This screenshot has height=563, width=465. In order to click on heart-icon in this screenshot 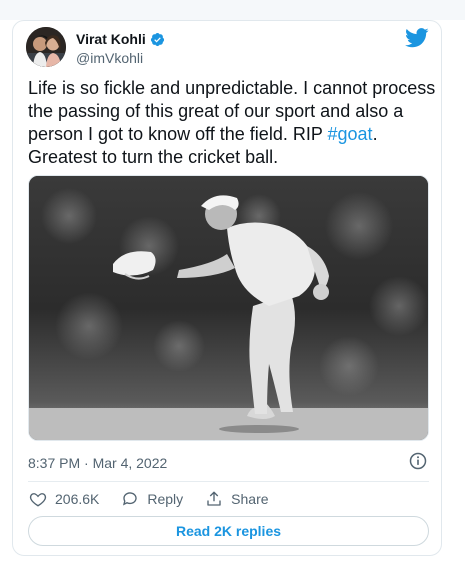, I will do `click(38, 500)`.